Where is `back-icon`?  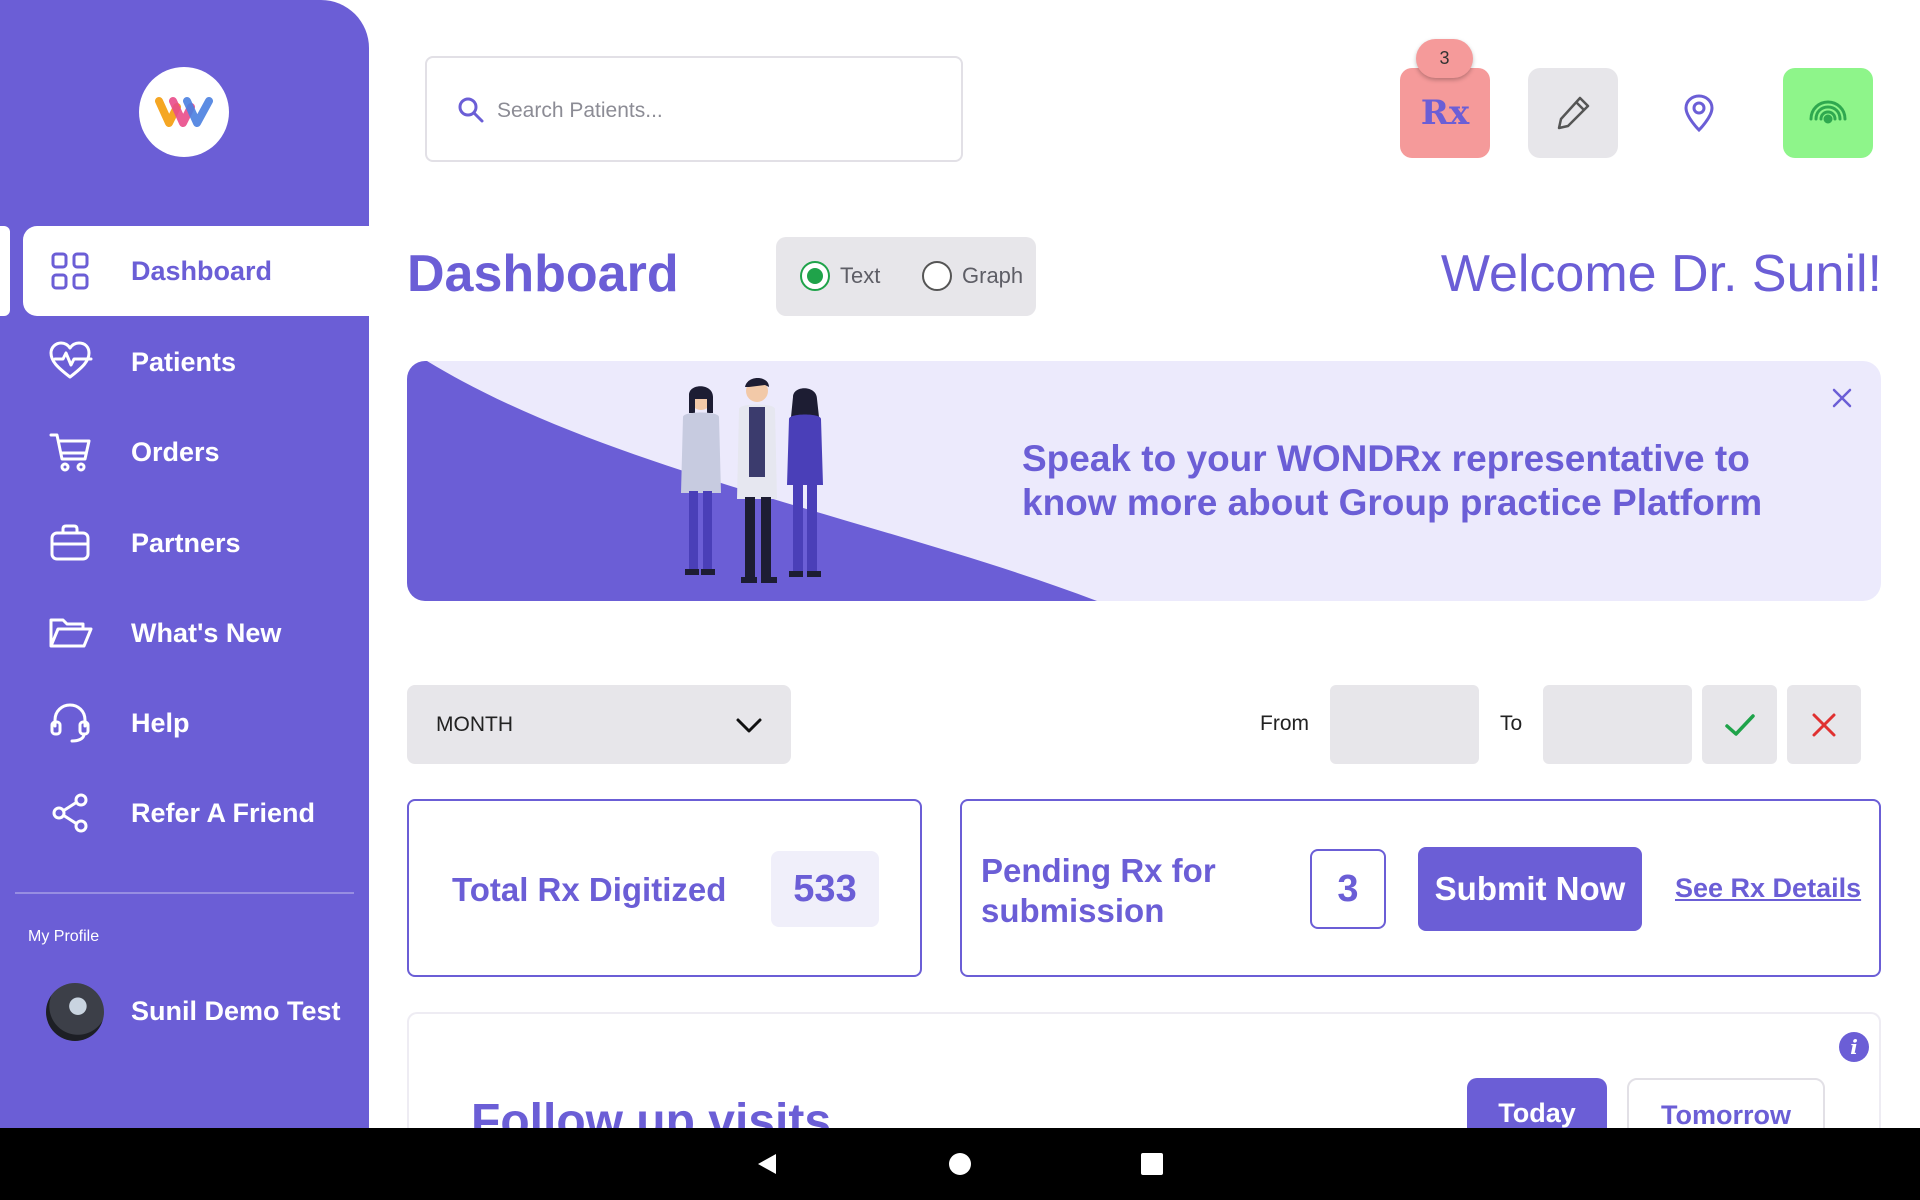 back-icon is located at coordinates (768, 1164).